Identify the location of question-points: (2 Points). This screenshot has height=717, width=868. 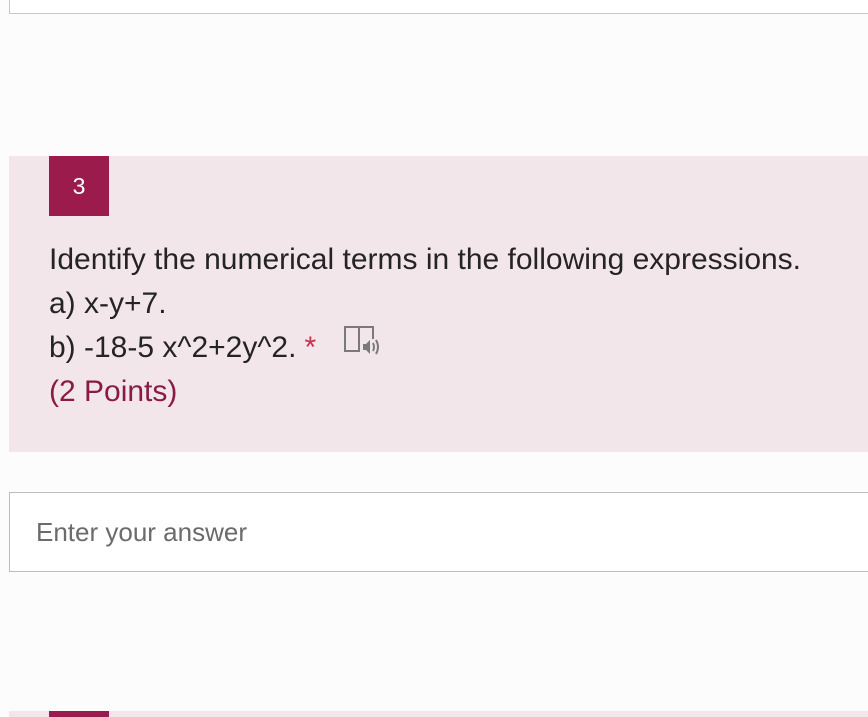
(113, 391).